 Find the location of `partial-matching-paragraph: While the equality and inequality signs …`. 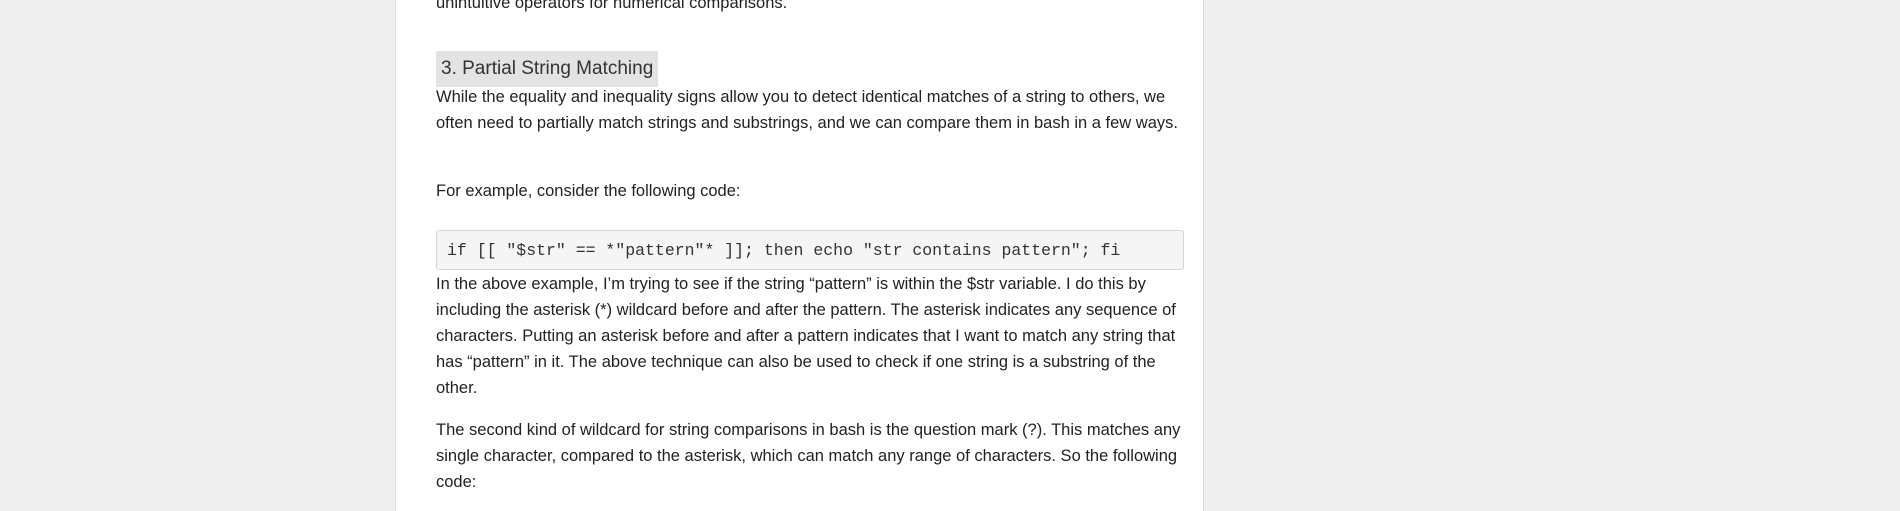

partial-matching-paragraph: While the equality and inequality signs … is located at coordinates (807, 110).